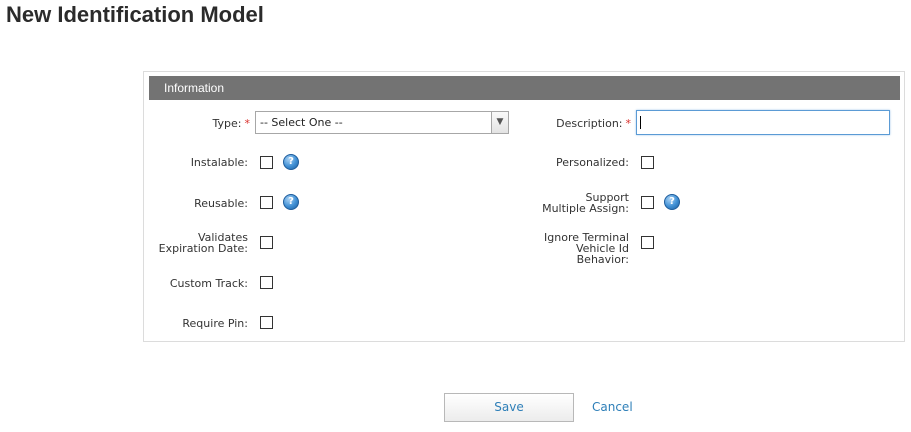 The height and width of the screenshot is (432, 911). What do you see at coordinates (215, 323) in the screenshot?
I see `require-pin-label: Require Pin:` at bounding box center [215, 323].